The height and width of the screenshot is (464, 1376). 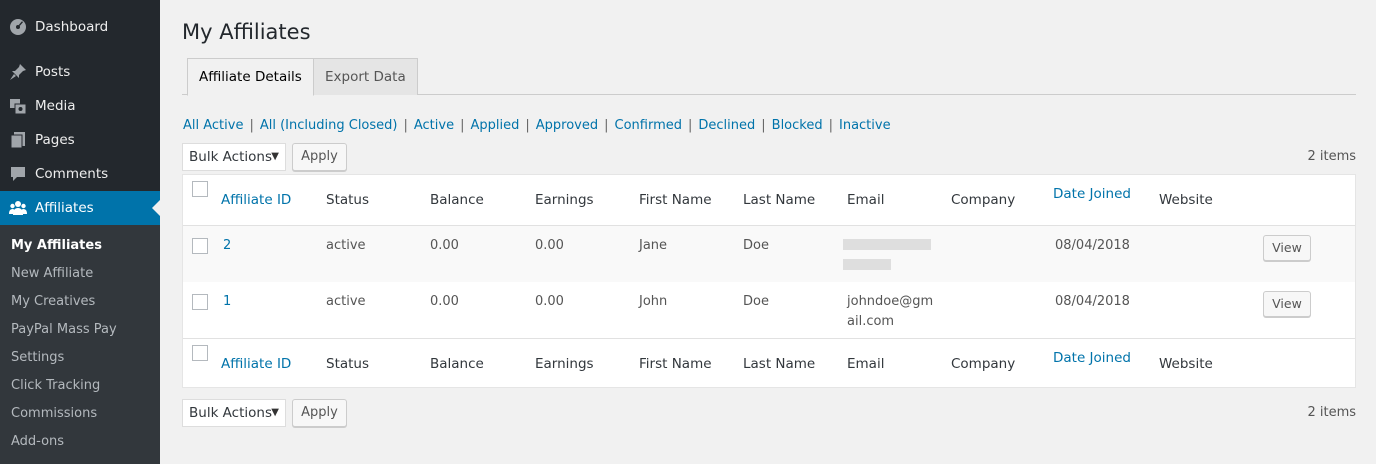 What do you see at coordinates (865, 125) in the screenshot?
I see `filter-inactive: Inactive` at bounding box center [865, 125].